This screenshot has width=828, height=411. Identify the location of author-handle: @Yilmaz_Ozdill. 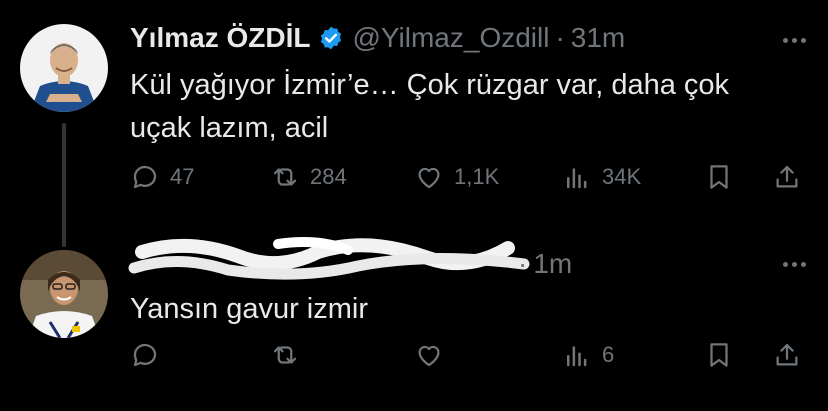
(450, 38).